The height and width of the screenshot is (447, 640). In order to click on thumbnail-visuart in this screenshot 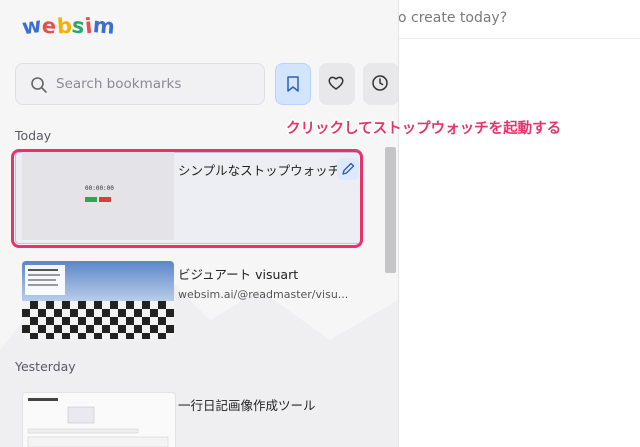, I will do `click(98, 300)`.